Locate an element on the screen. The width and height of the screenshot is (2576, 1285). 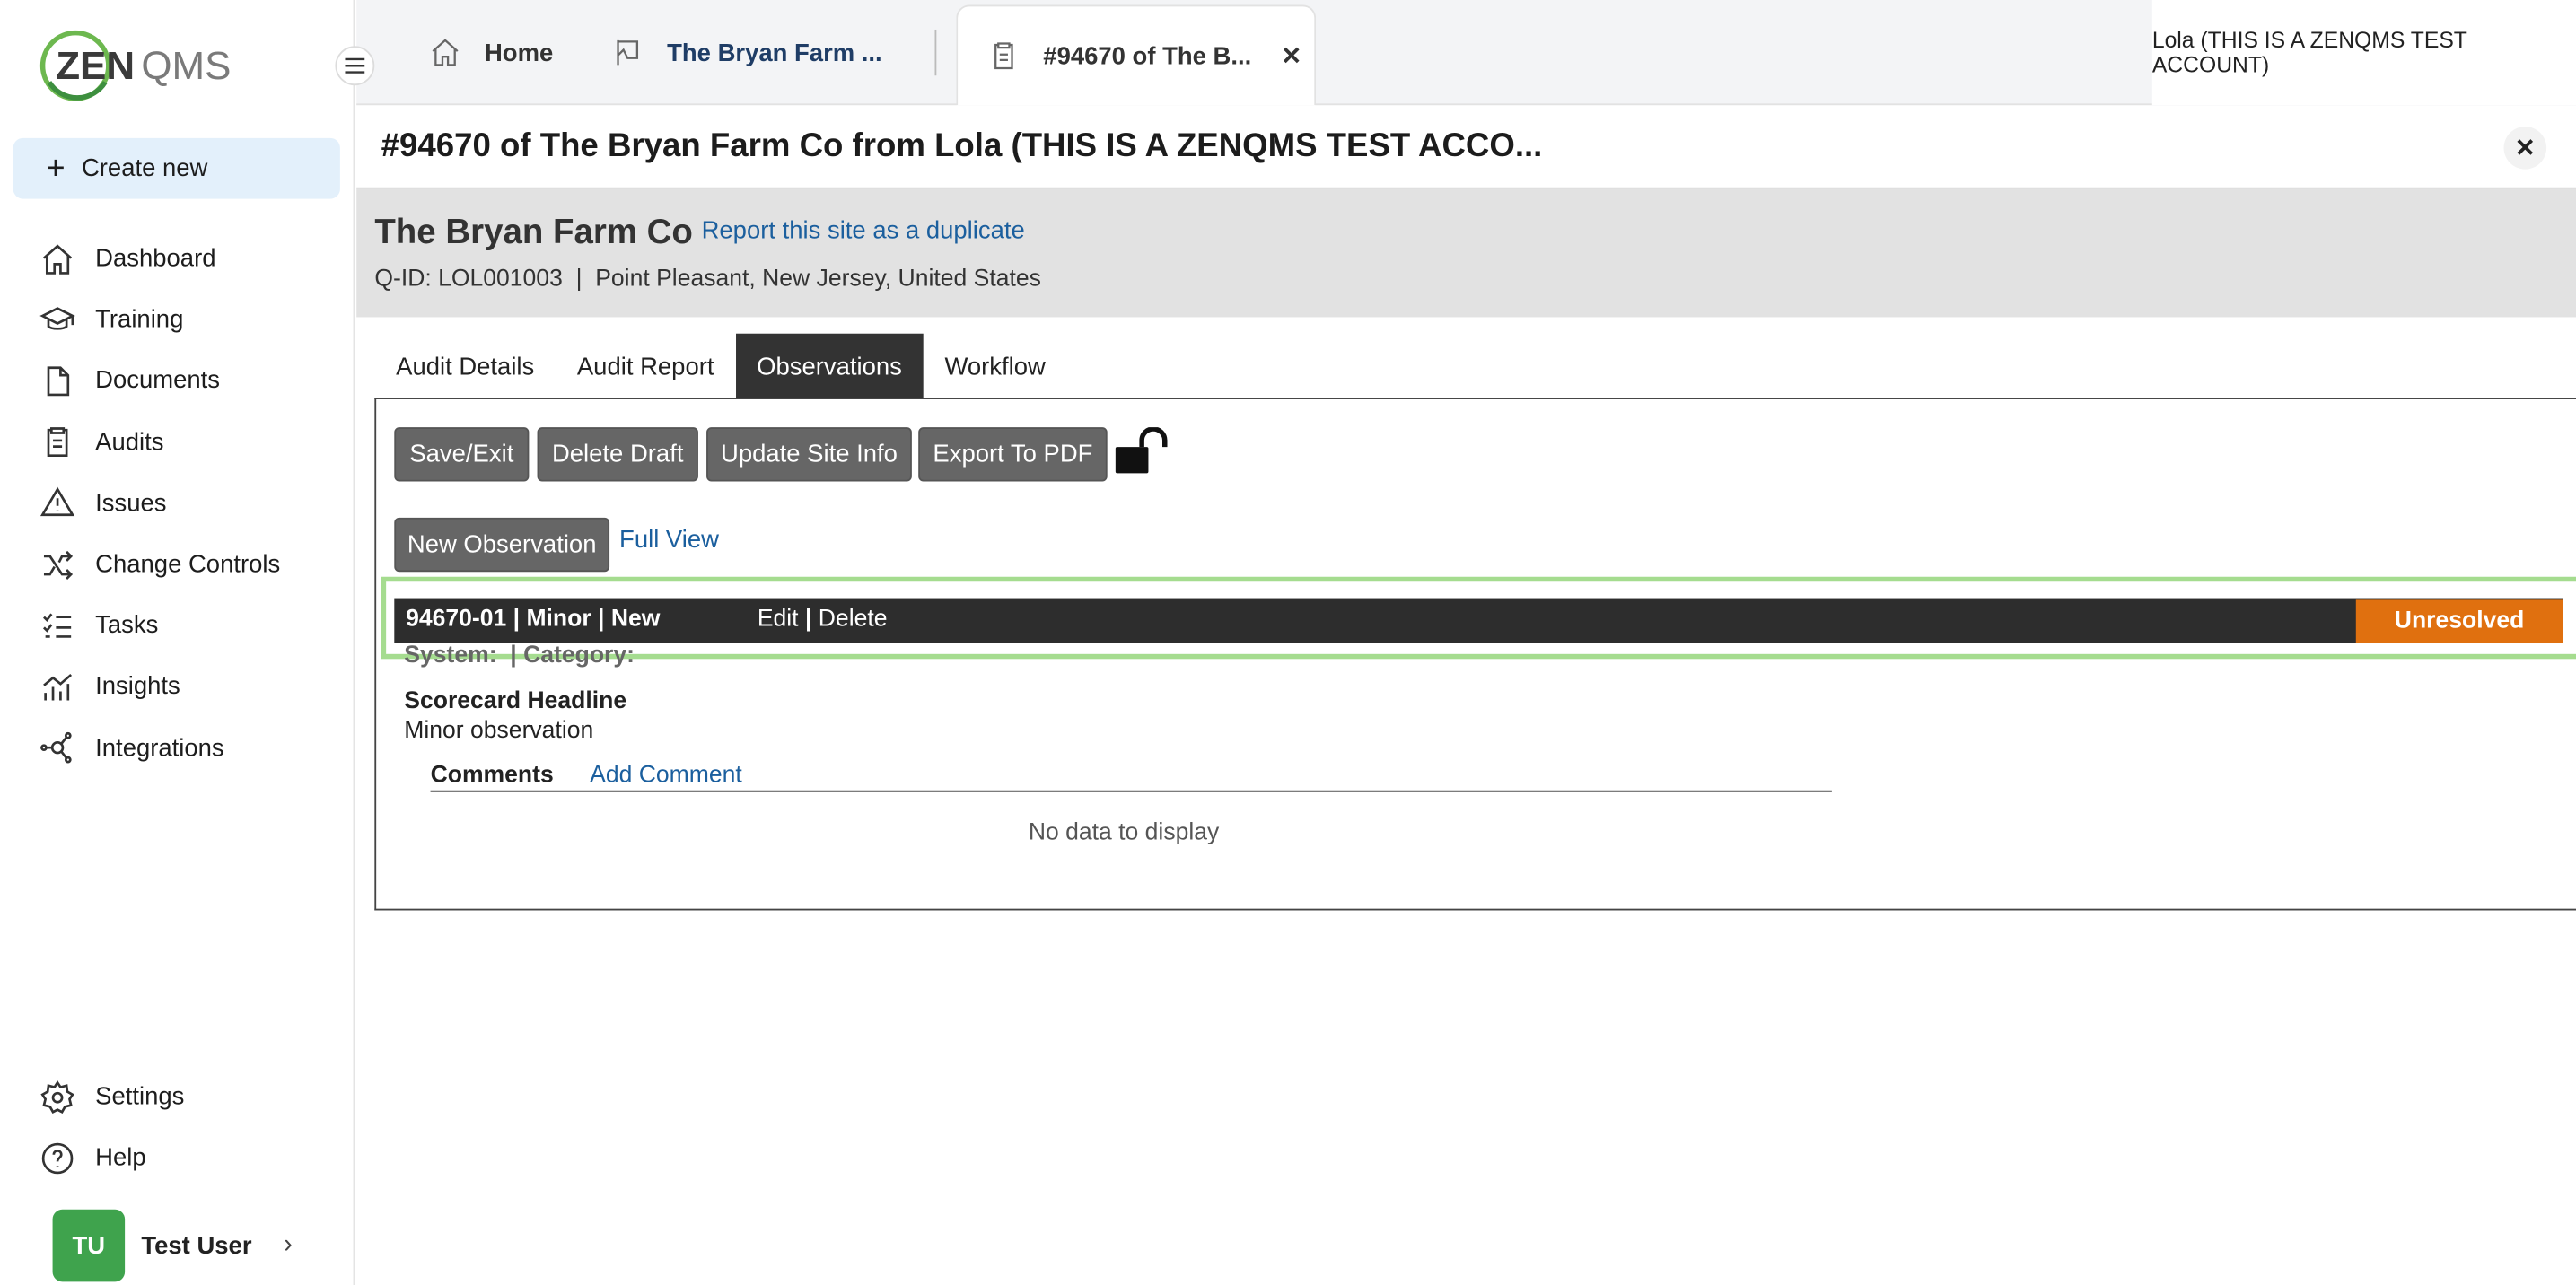
account-name: Lola (THIS IS A ZENQMS TEST ACCOUNT) is located at coordinates (2309, 53).